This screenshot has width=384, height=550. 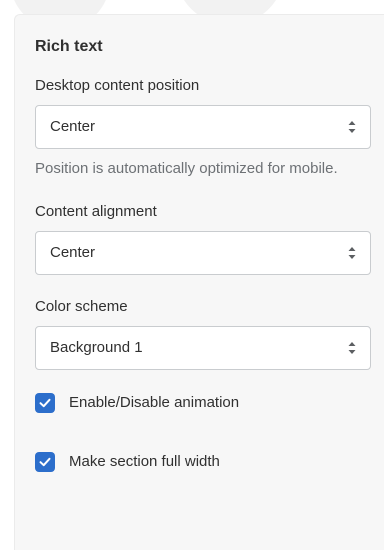 I want to click on full-width-checkbox-row: Make section full width, so click(x=203, y=462).